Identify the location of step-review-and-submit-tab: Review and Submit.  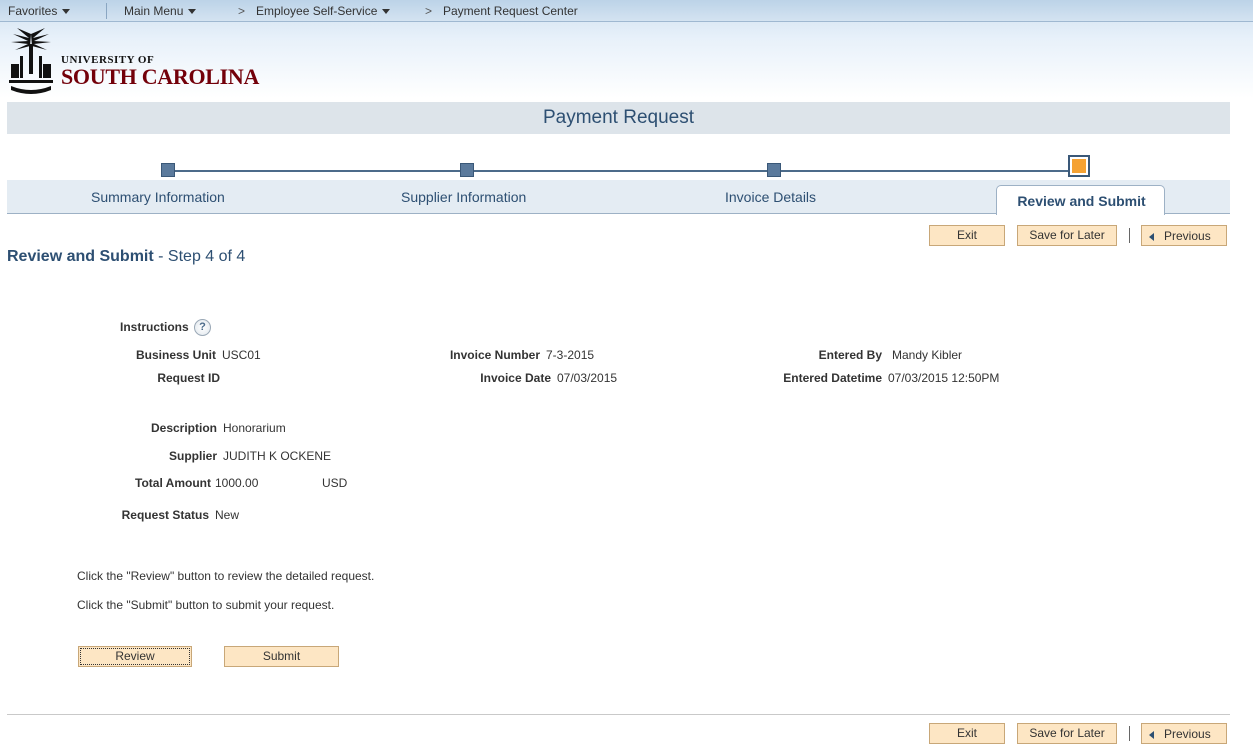
(1080, 200).